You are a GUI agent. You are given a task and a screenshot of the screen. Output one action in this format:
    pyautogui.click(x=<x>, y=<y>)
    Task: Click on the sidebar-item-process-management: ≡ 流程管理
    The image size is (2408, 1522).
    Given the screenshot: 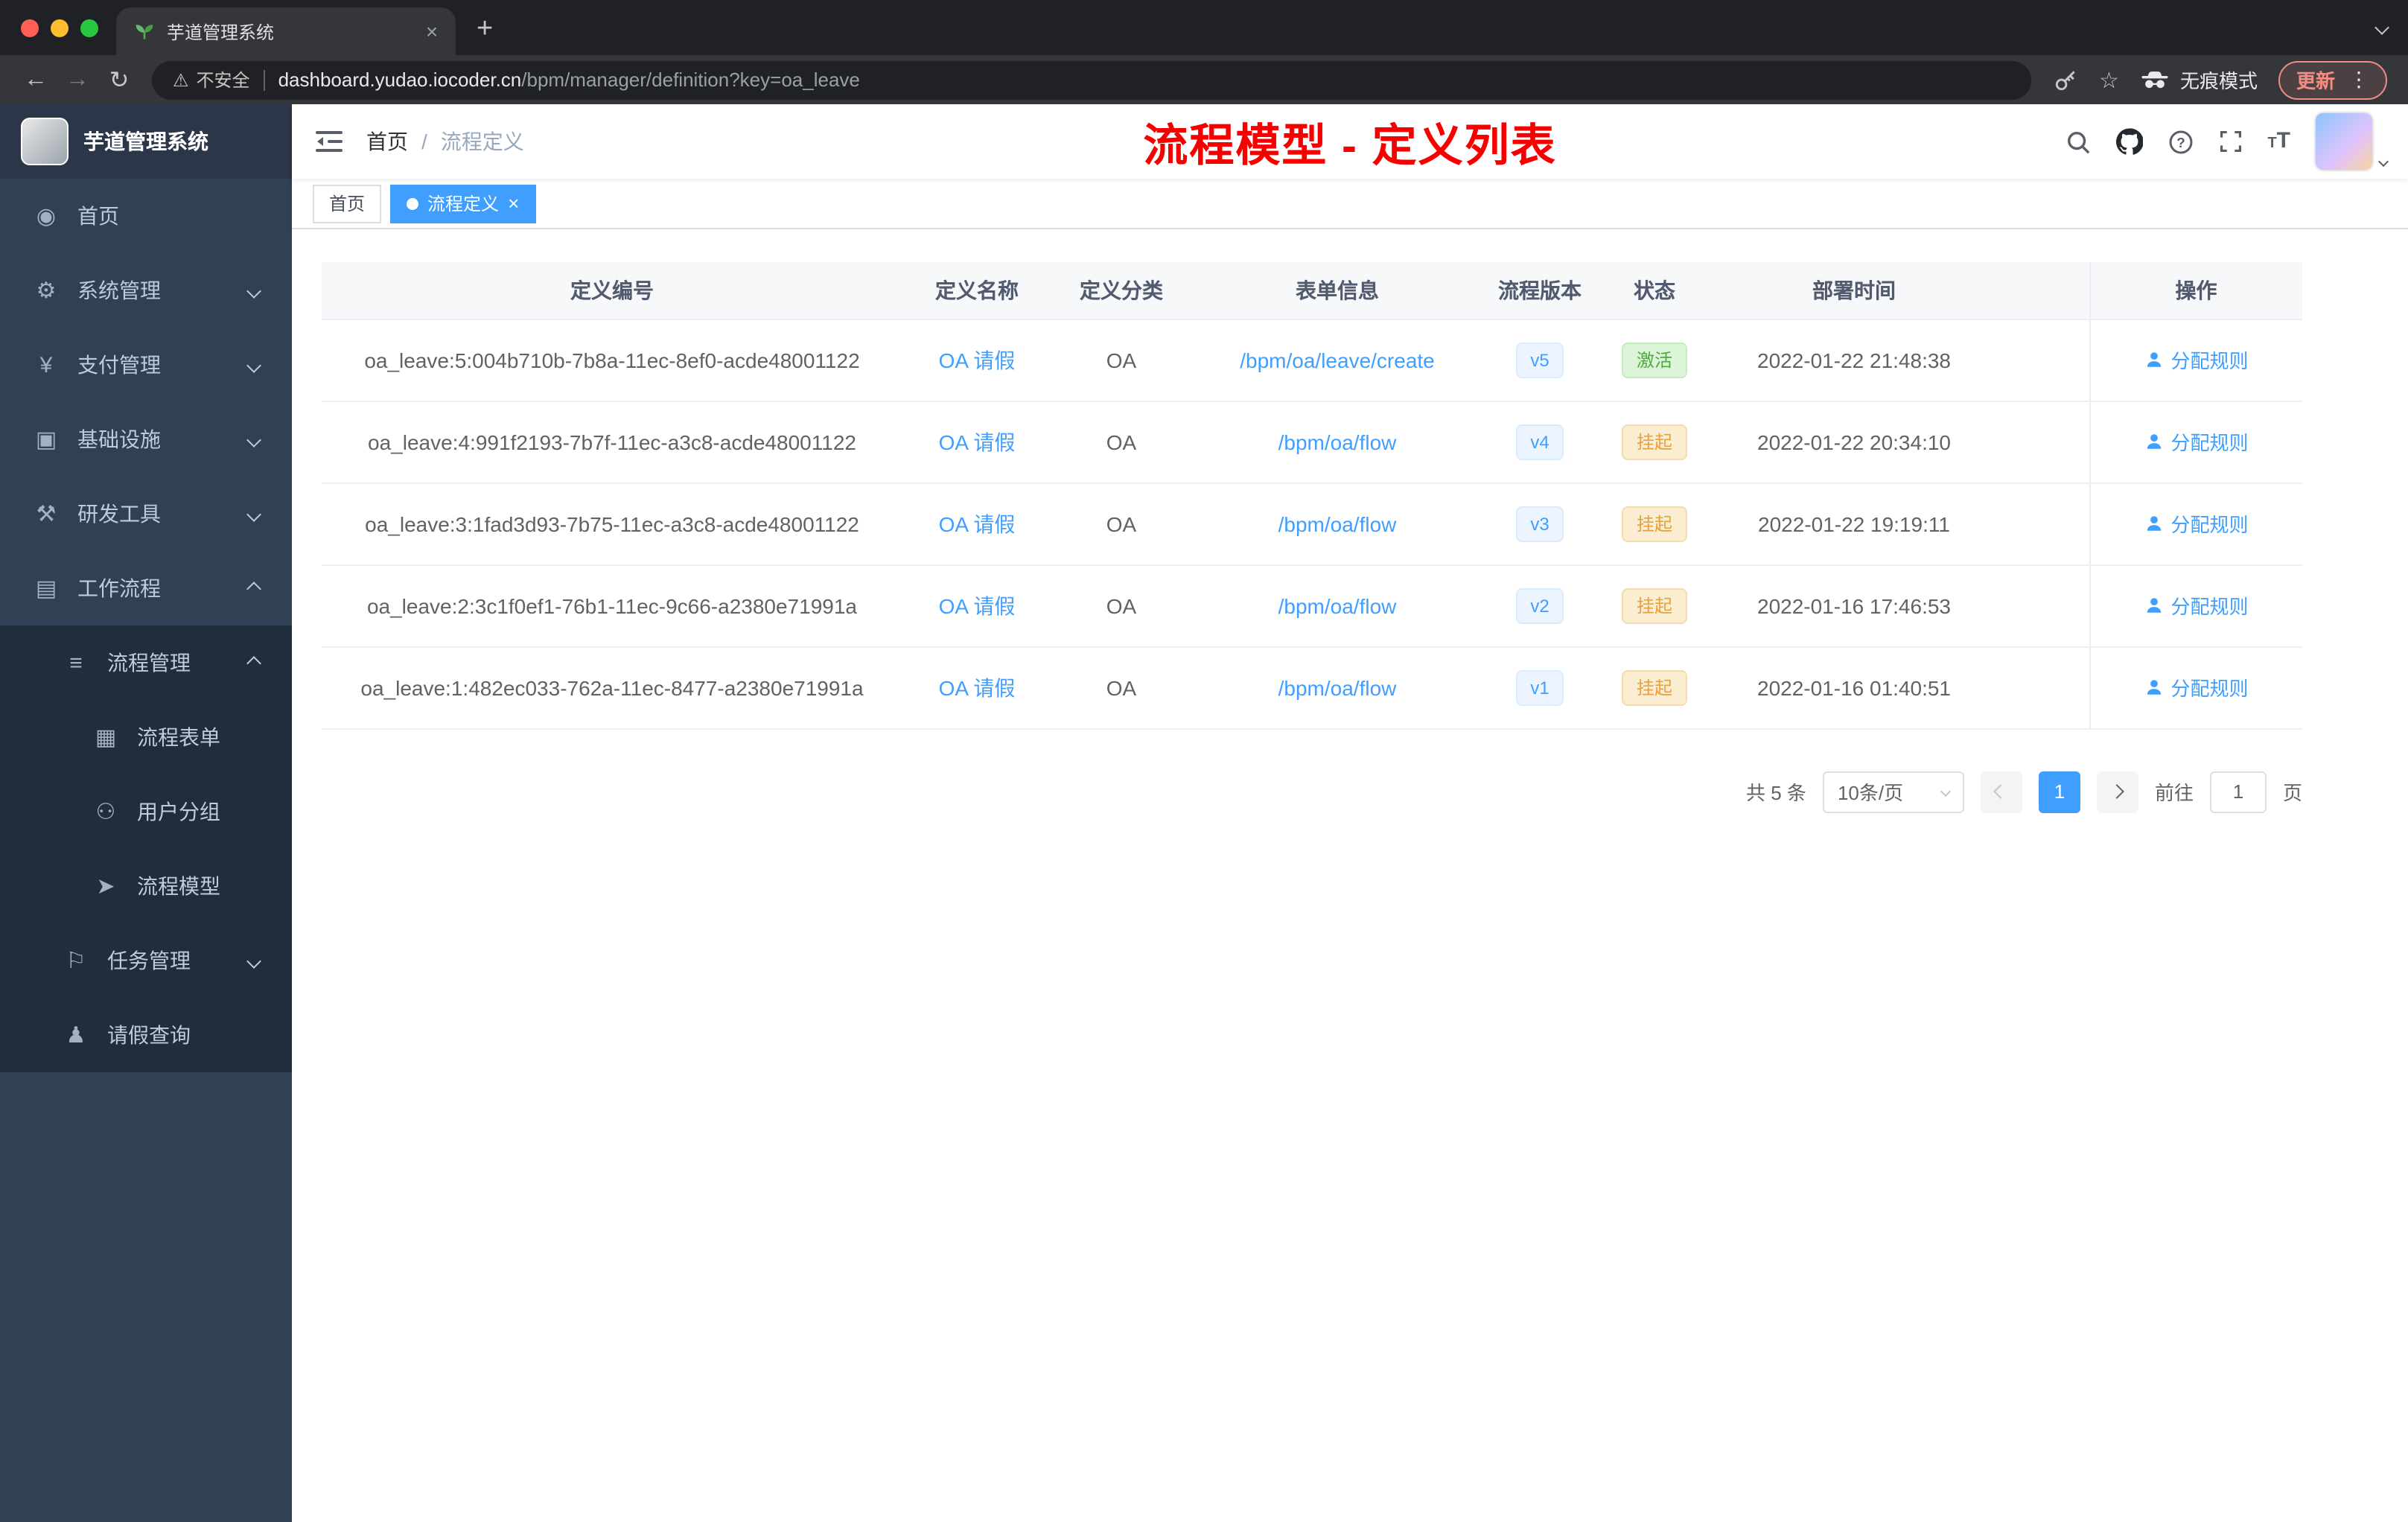 What is the action you would take?
    pyautogui.click(x=146, y=662)
    